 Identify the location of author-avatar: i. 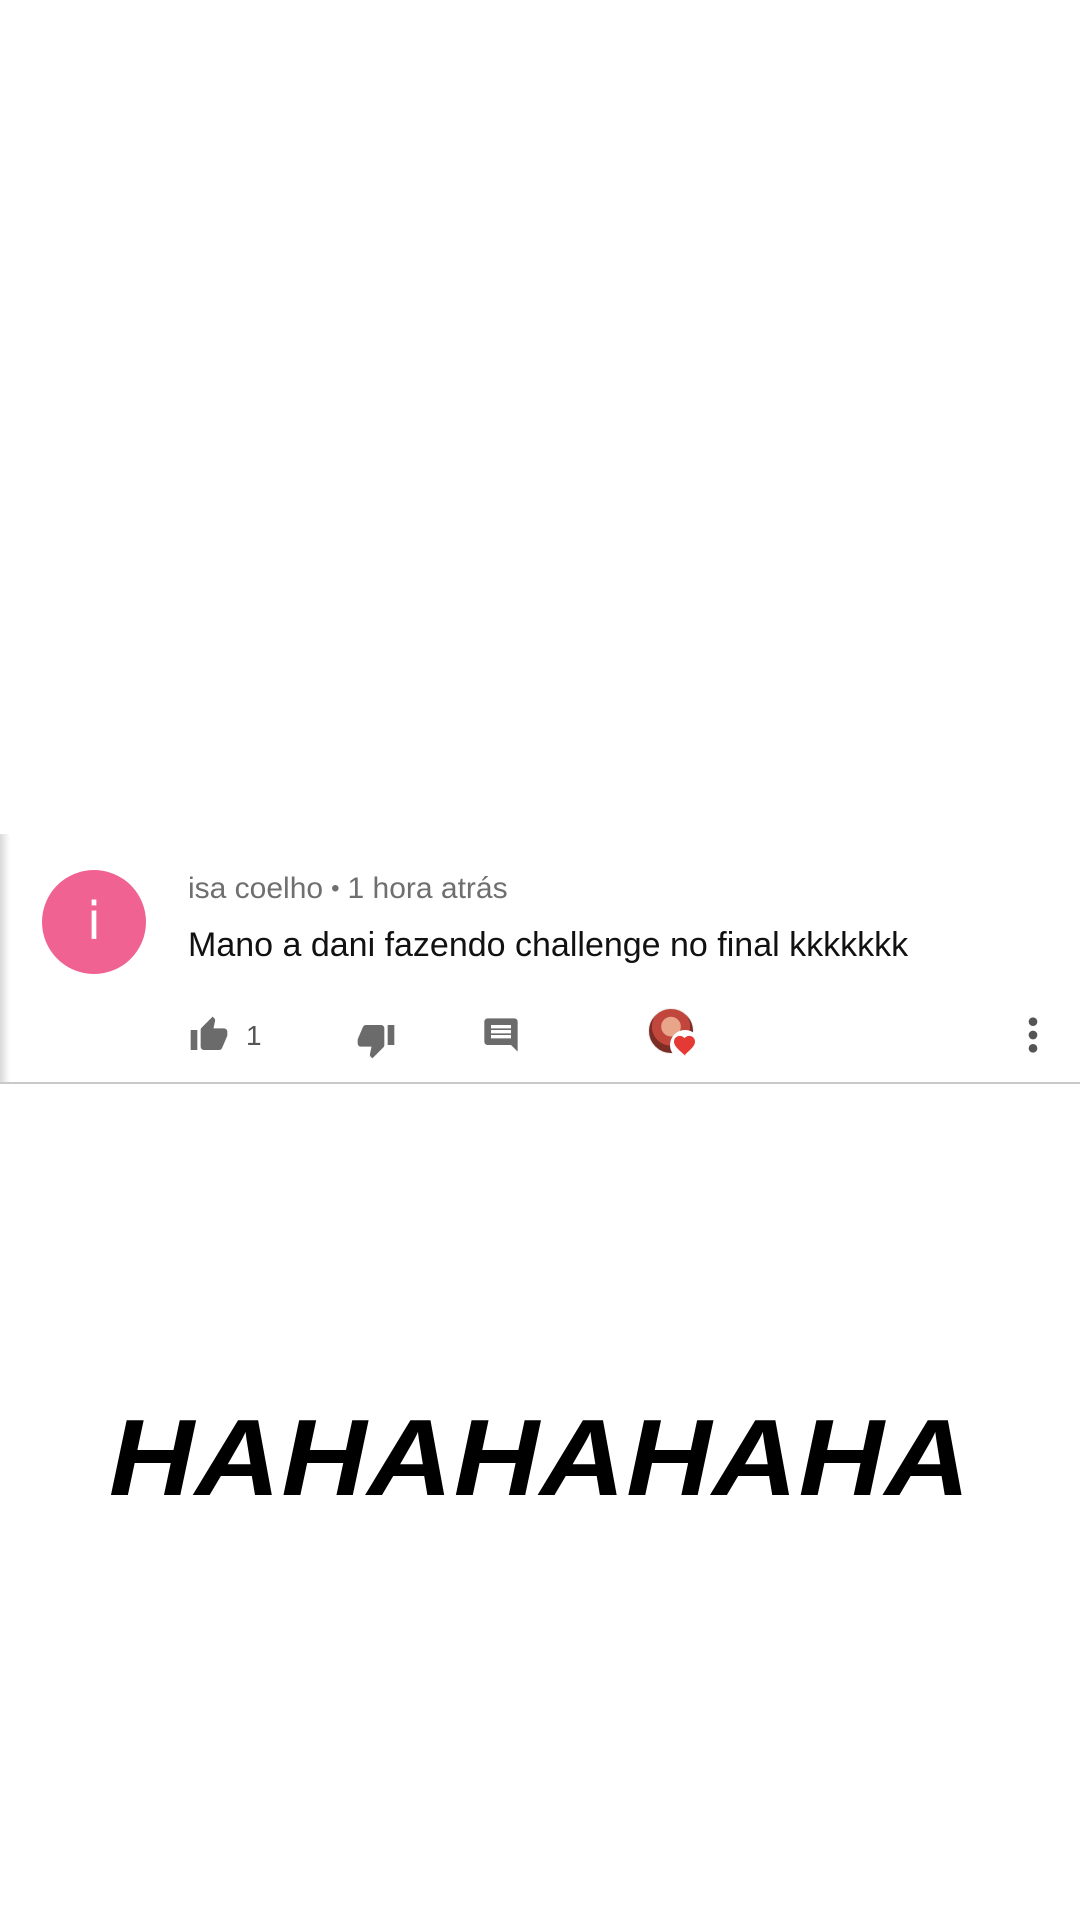
(94, 922).